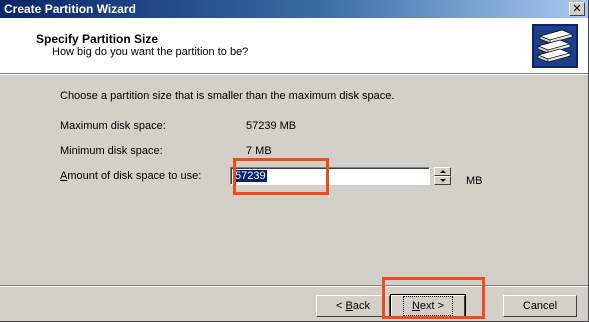 The width and height of the screenshot is (589, 322). What do you see at coordinates (70, 9) in the screenshot?
I see `window-title: Create Partition Wizard` at bounding box center [70, 9].